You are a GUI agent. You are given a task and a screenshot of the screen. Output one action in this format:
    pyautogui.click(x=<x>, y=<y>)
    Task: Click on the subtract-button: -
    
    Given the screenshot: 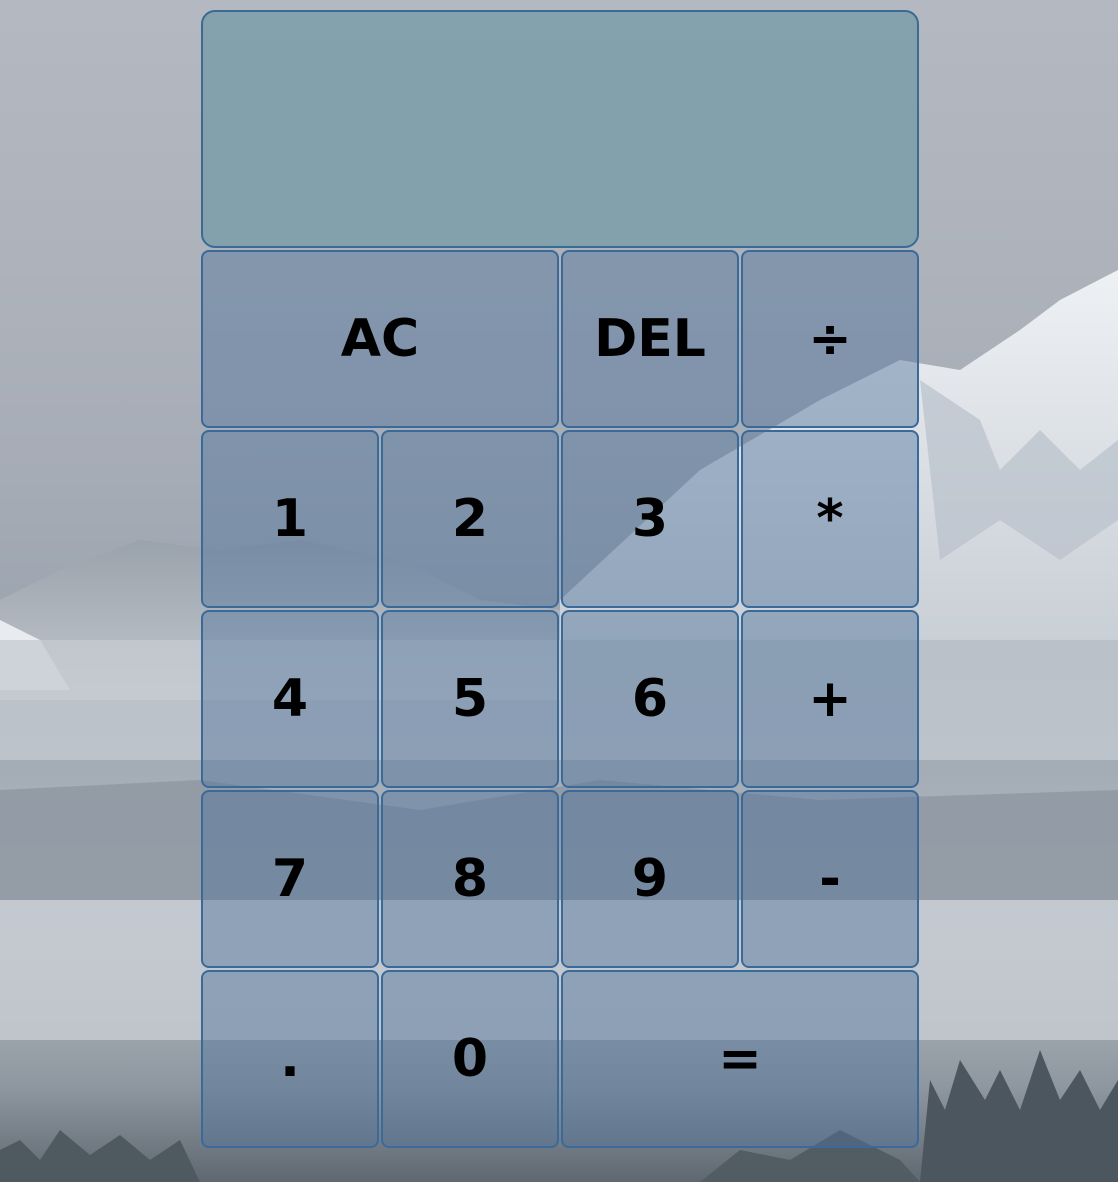 What is the action you would take?
    pyautogui.click(x=830, y=879)
    